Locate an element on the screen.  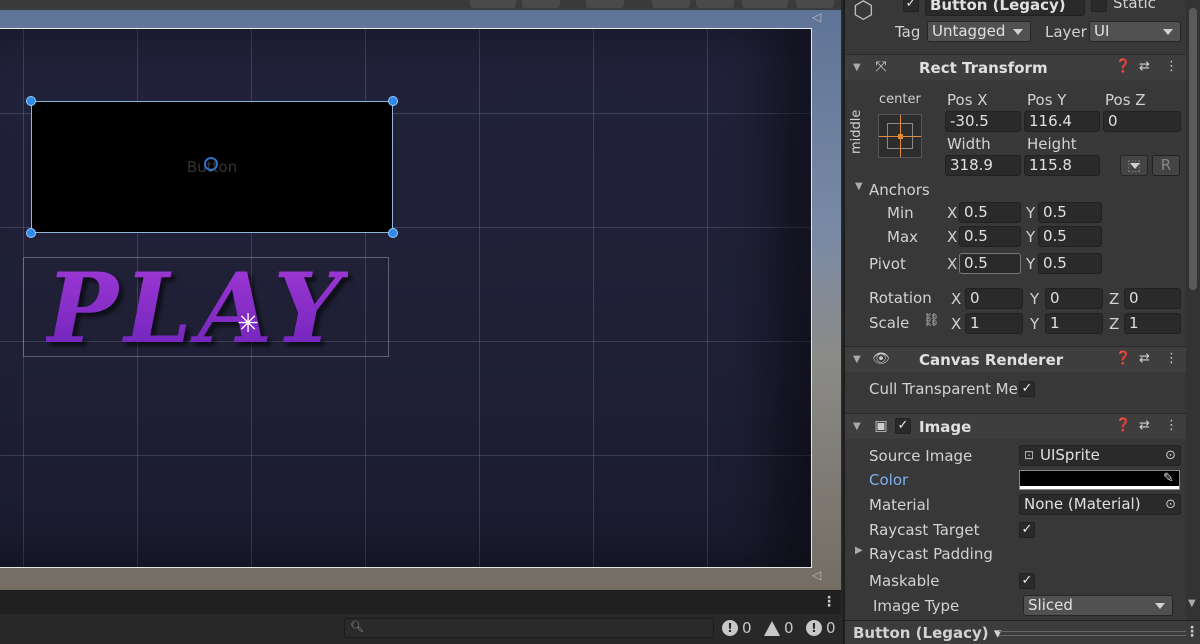
raycast-padding-label: Raycast Padding is located at coordinates (931, 554).